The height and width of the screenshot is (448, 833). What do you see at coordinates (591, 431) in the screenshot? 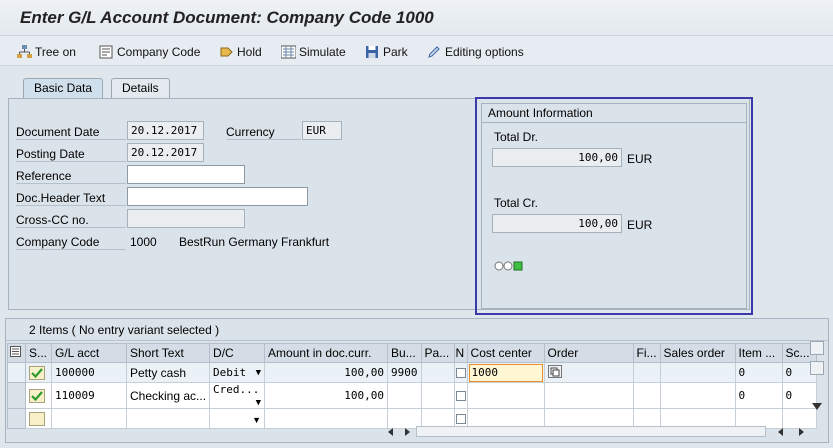
I see `horizontal-scrollbar` at bounding box center [591, 431].